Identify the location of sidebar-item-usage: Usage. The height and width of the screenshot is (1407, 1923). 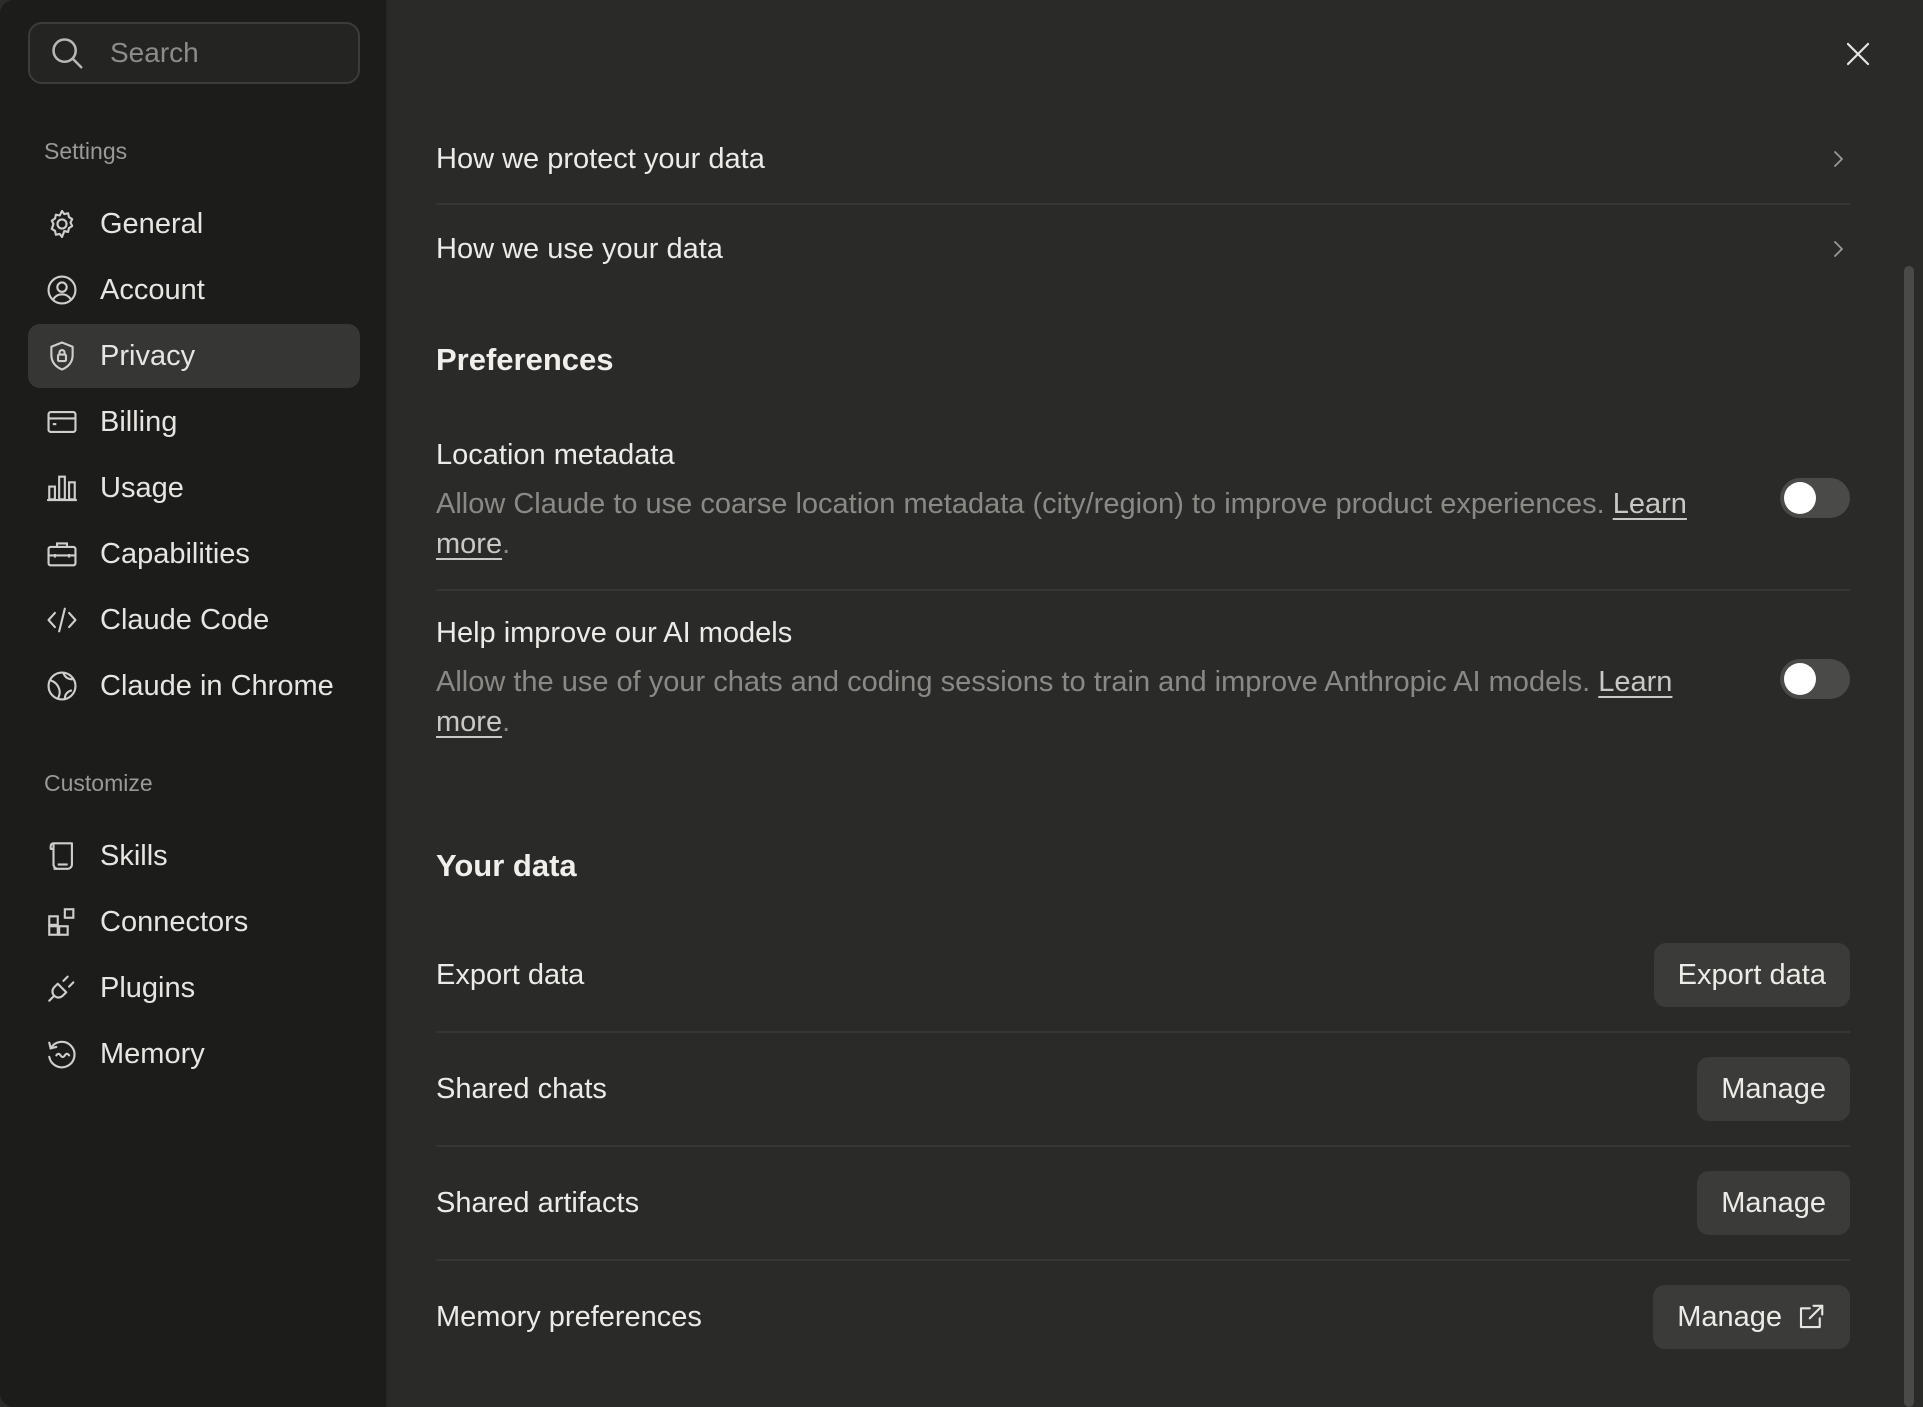
(194, 488).